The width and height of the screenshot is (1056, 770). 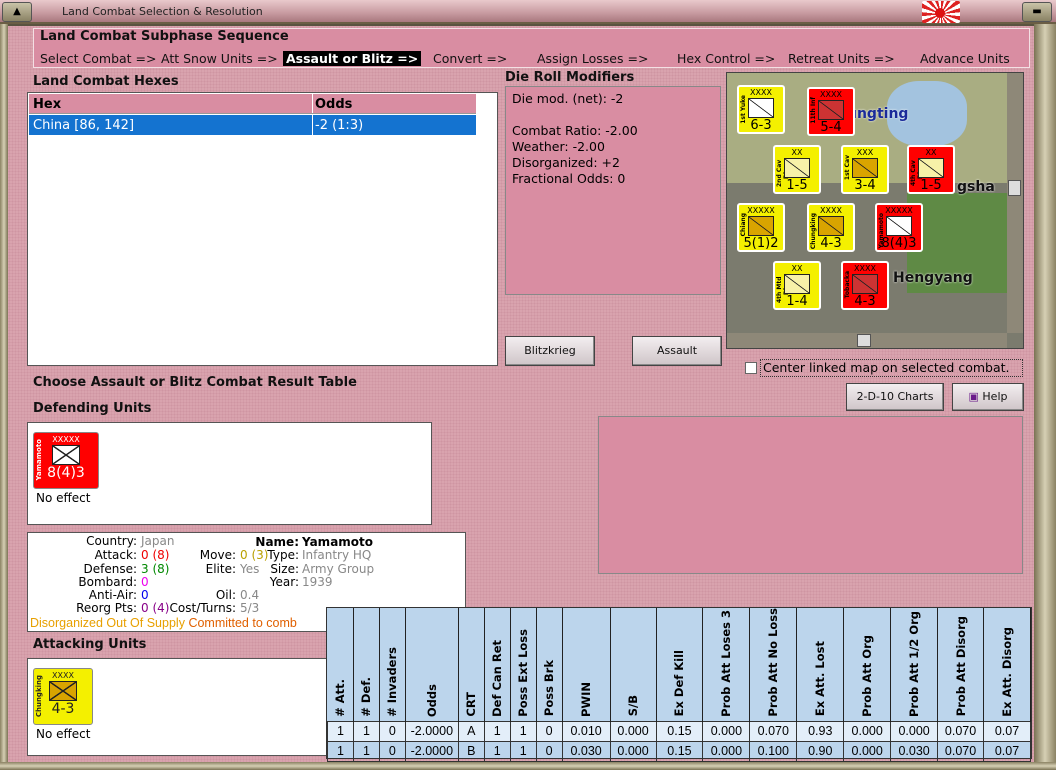 What do you see at coordinates (677, 351) in the screenshot?
I see `assault-button: Assault` at bounding box center [677, 351].